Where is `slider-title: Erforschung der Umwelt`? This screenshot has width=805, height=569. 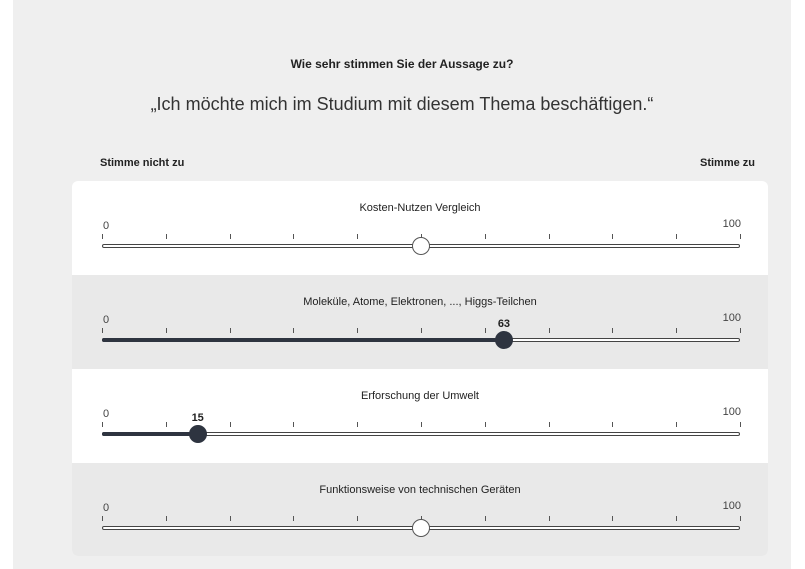 slider-title: Erforschung der Umwelt is located at coordinates (420, 396).